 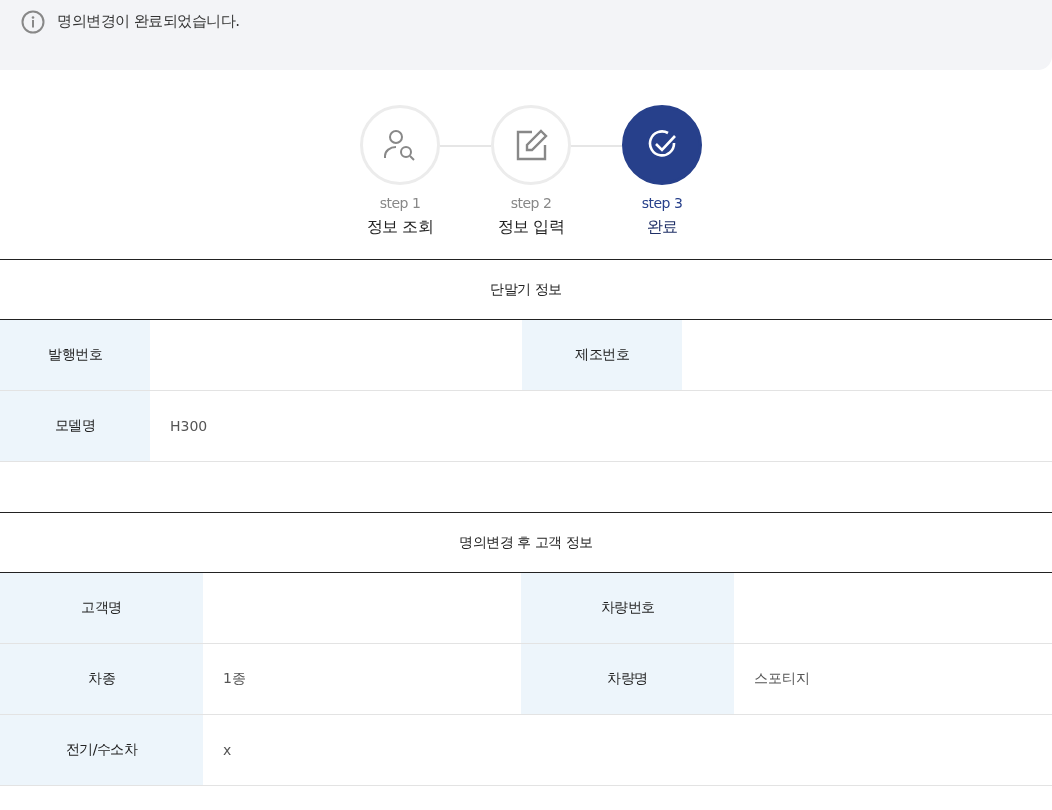 What do you see at coordinates (602, 355) in the screenshot?
I see `field-label: 제조번호` at bounding box center [602, 355].